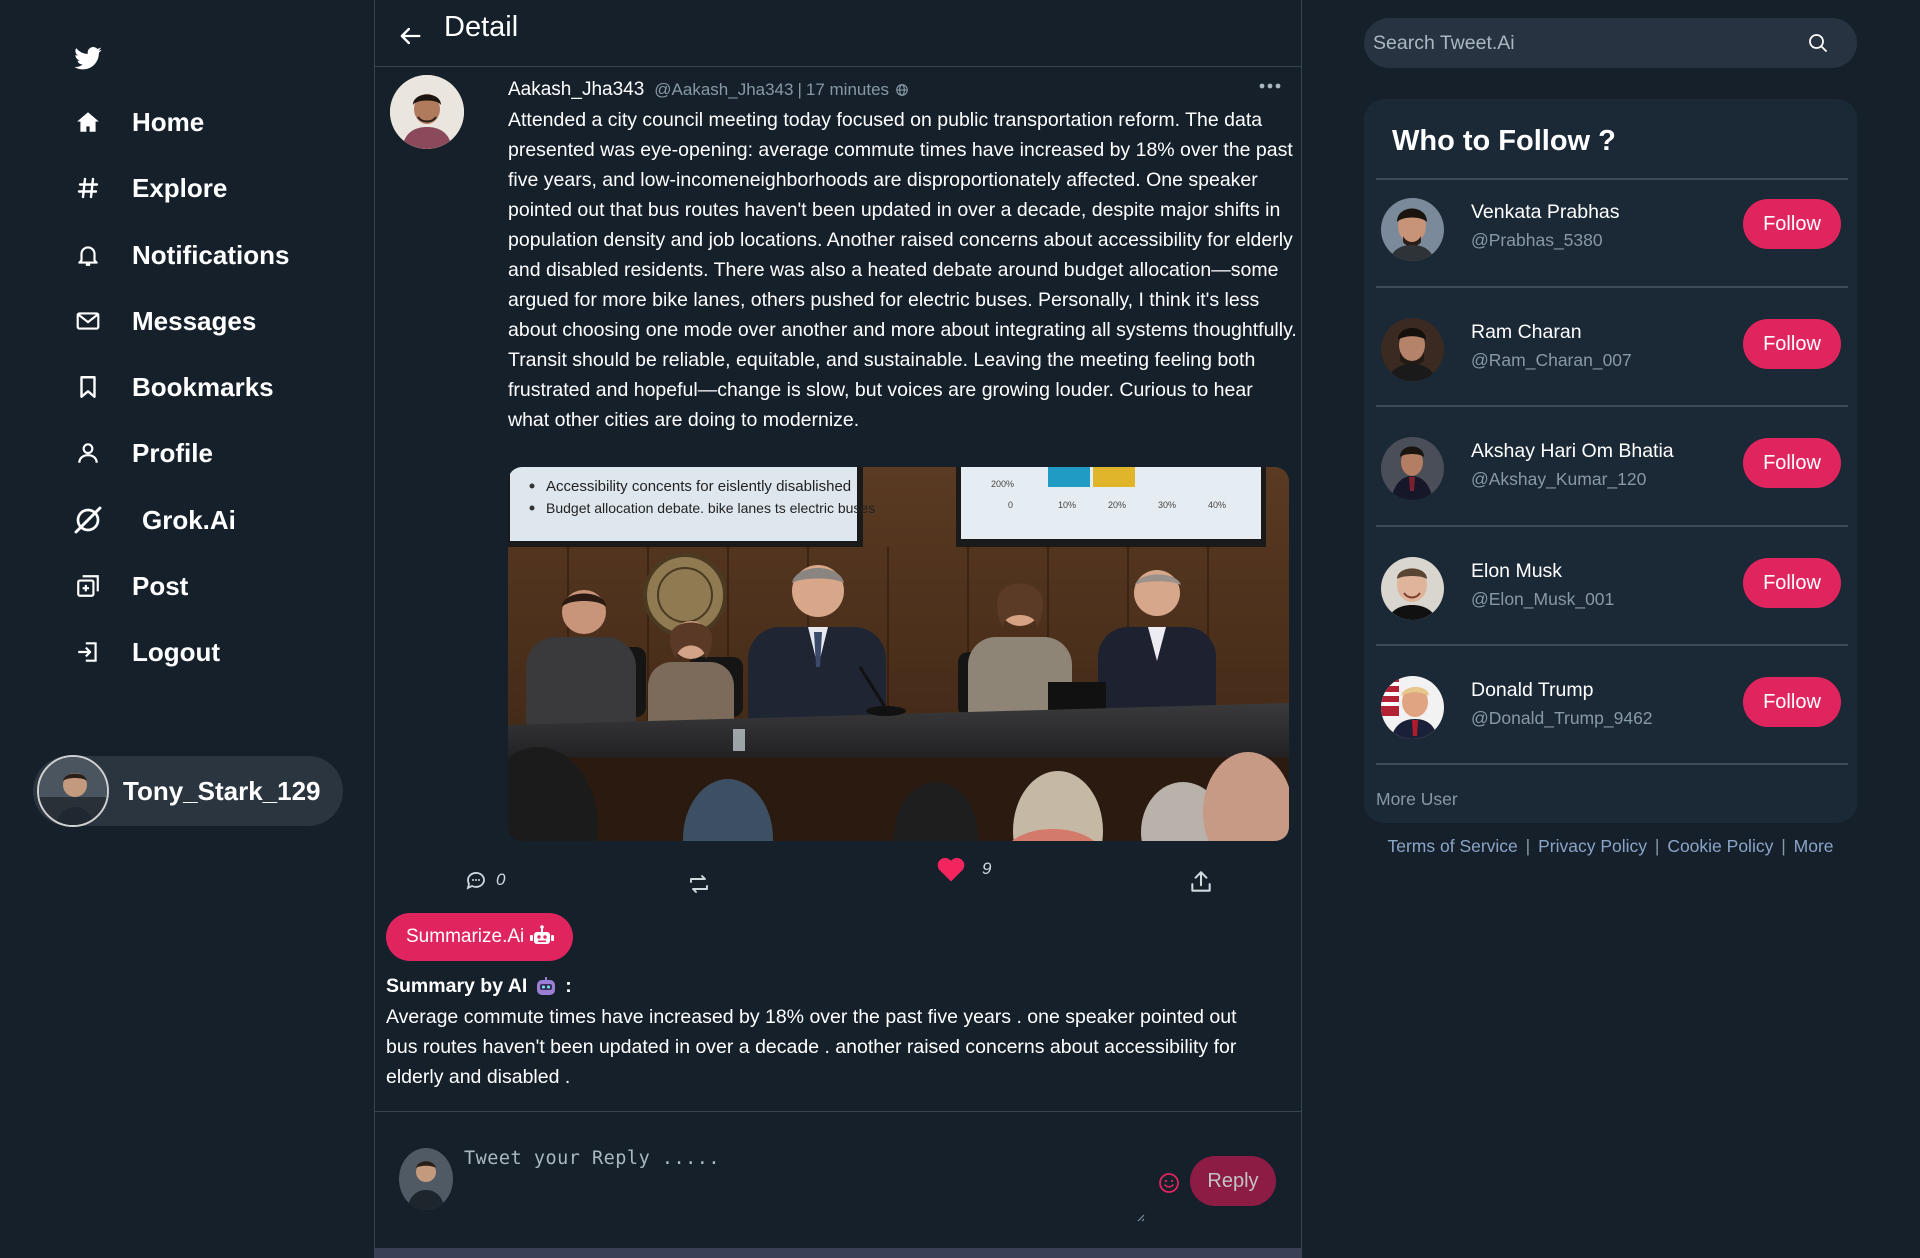 This screenshot has width=1920, height=1258. What do you see at coordinates (699, 884) in the screenshot?
I see `retweet-button` at bounding box center [699, 884].